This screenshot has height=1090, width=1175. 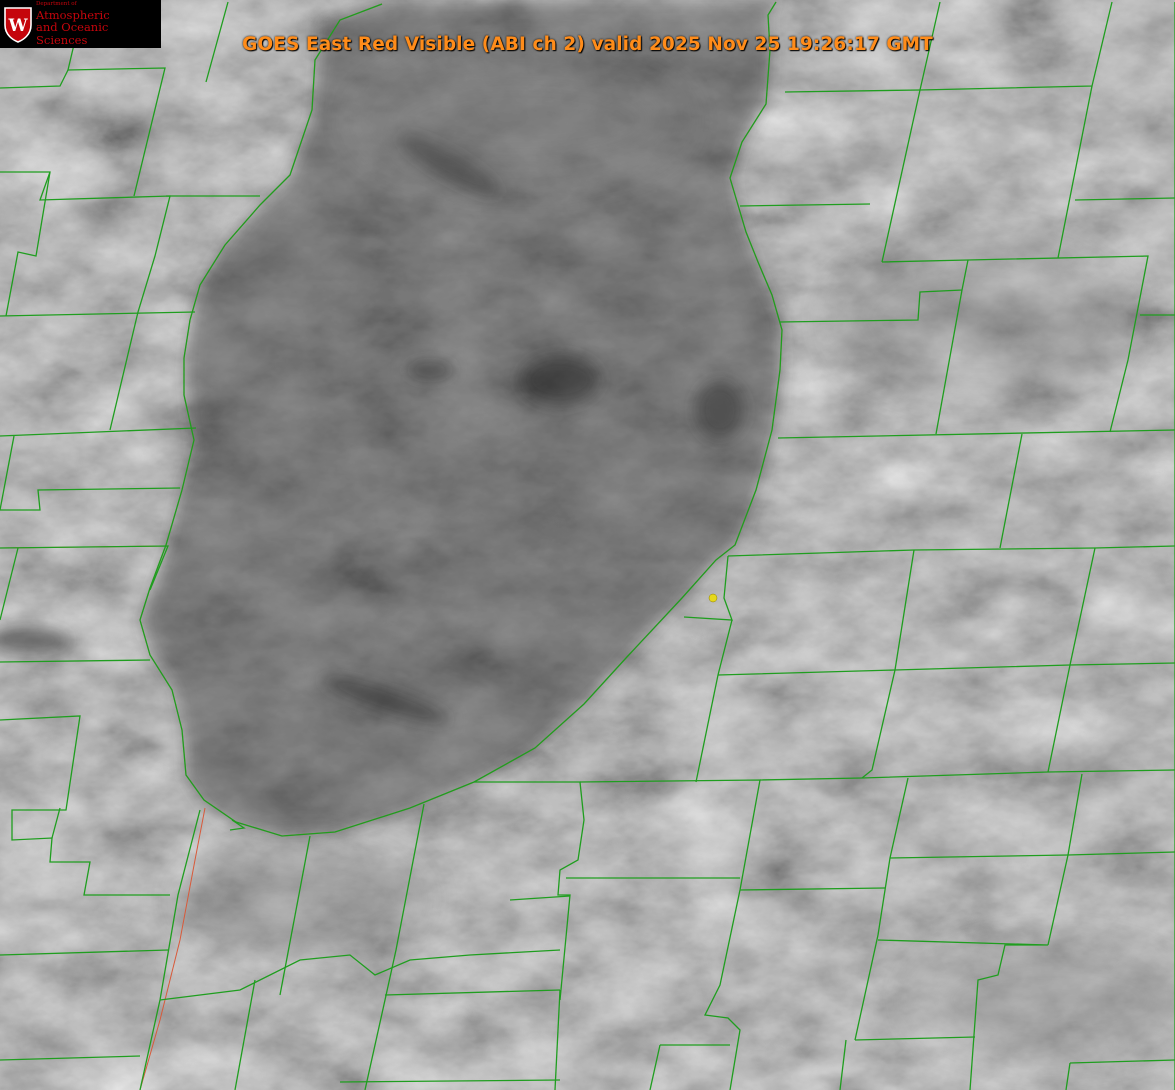 What do you see at coordinates (56, 4) in the screenshot?
I see `logo-department: Department of` at bounding box center [56, 4].